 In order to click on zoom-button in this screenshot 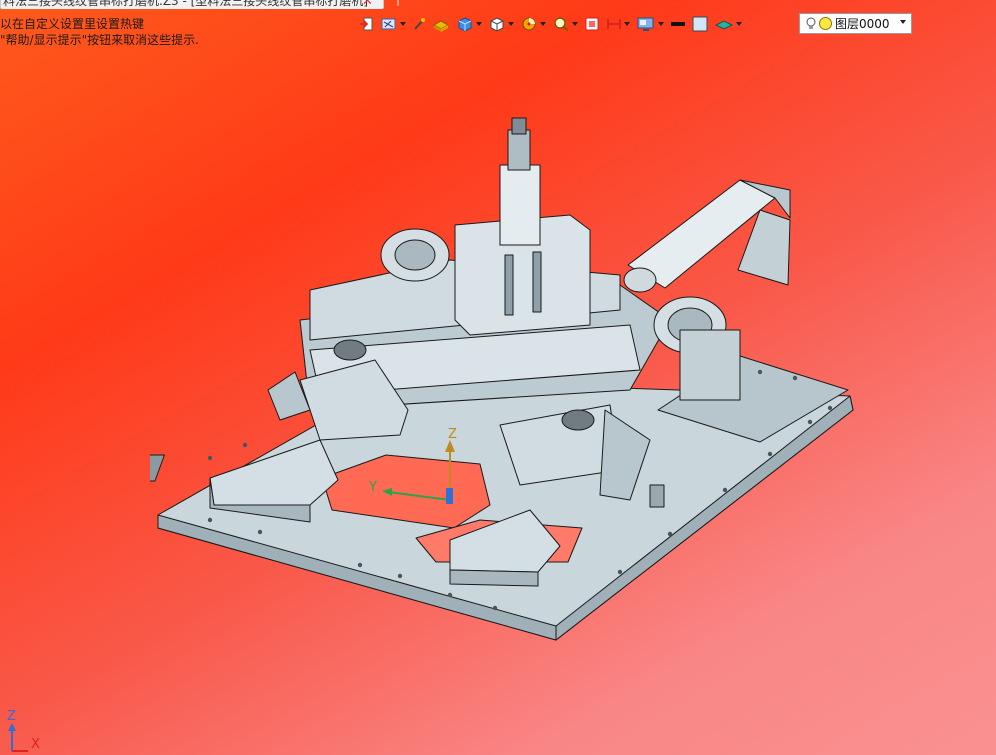, I will do `click(565, 24)`.